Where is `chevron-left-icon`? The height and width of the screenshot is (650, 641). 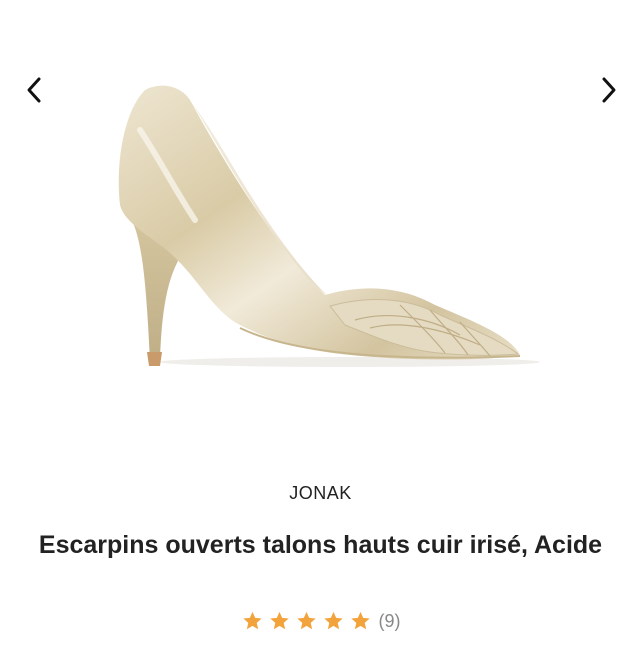
chevron-left-icon is located at coordinates (34, 90).